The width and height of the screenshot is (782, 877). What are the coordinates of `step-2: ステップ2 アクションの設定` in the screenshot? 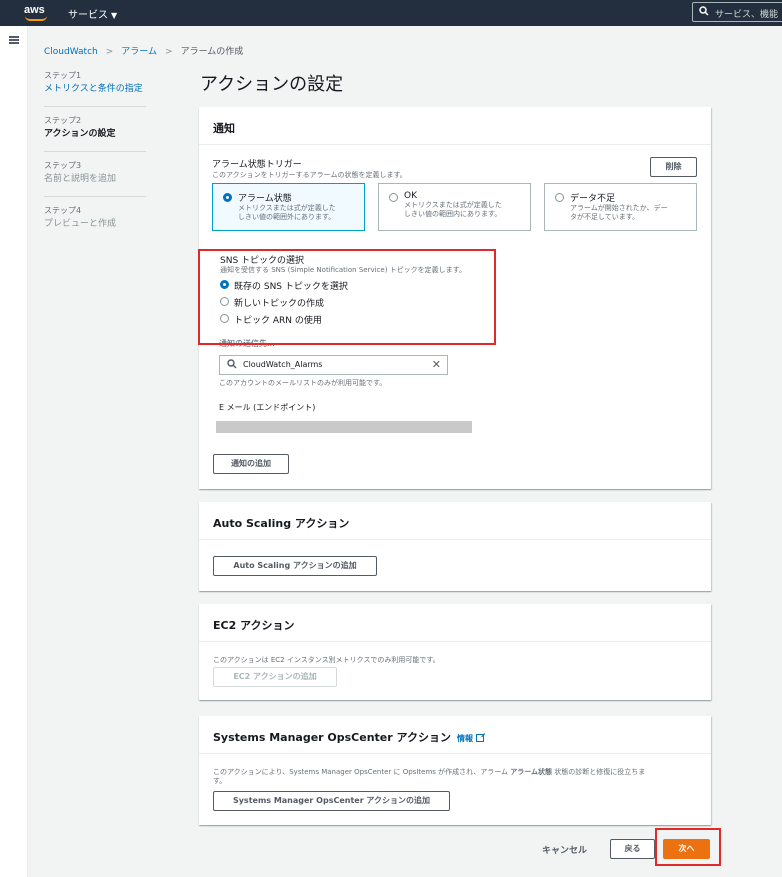 It's located at (95, 133).